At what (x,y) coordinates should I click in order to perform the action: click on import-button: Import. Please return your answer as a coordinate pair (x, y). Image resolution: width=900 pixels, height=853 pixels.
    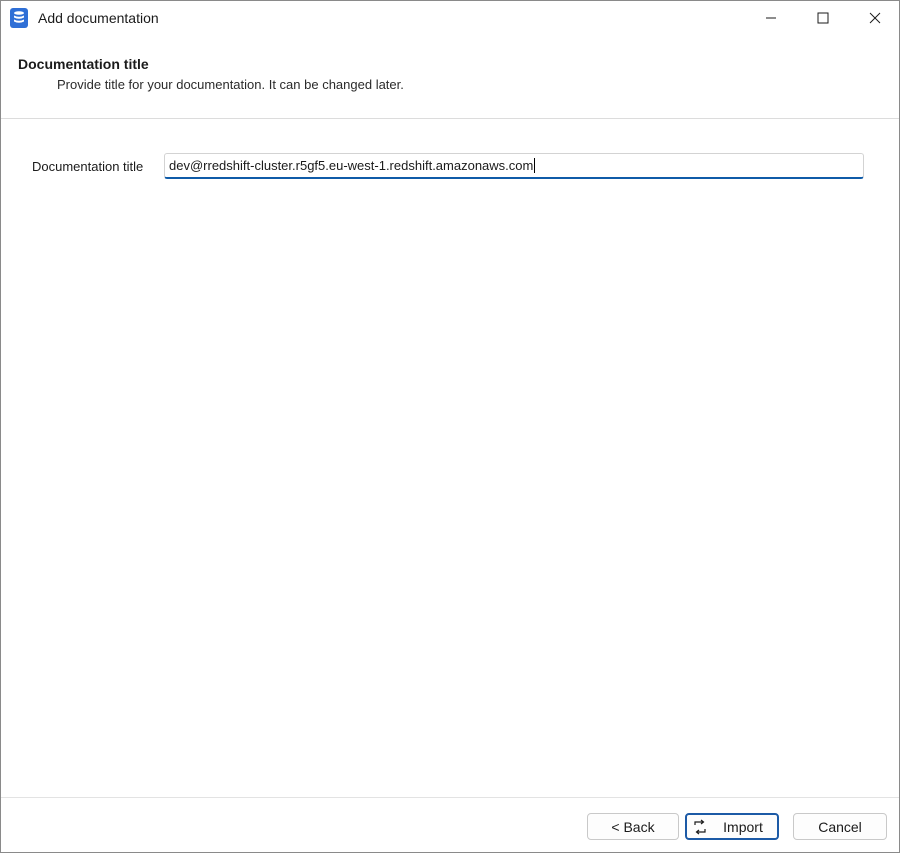
    Looking at the image, I should click on (732, 826).